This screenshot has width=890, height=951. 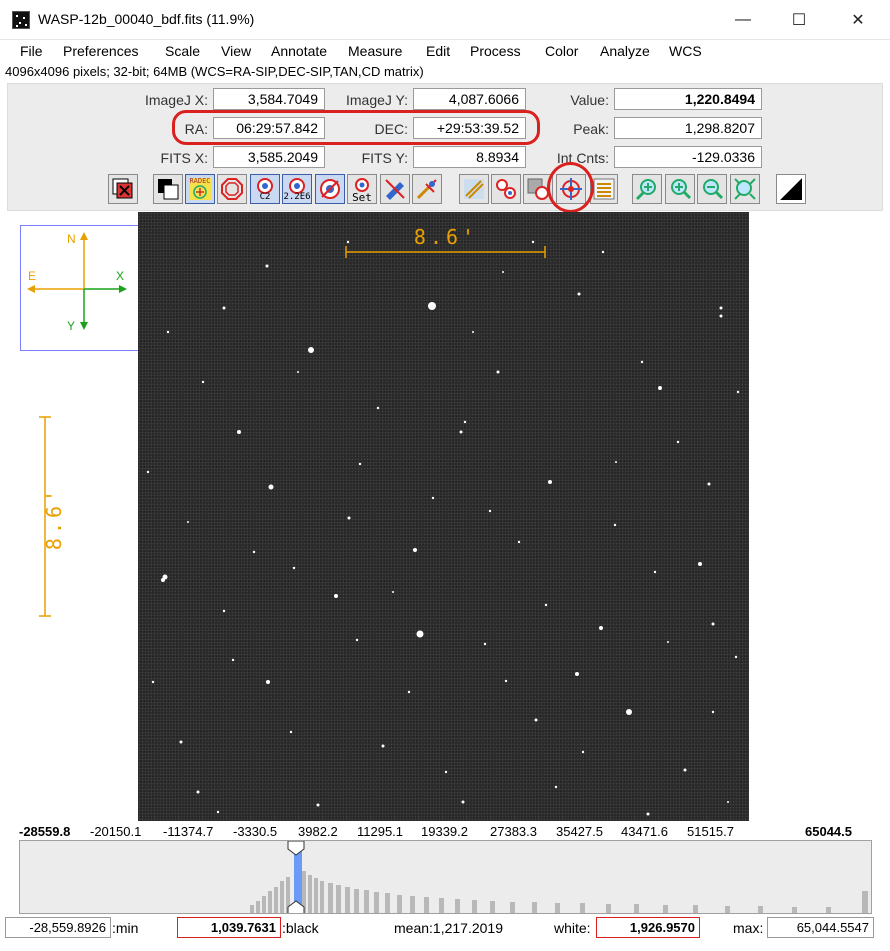 I want to click on histogram, so click(x=445, y=877).